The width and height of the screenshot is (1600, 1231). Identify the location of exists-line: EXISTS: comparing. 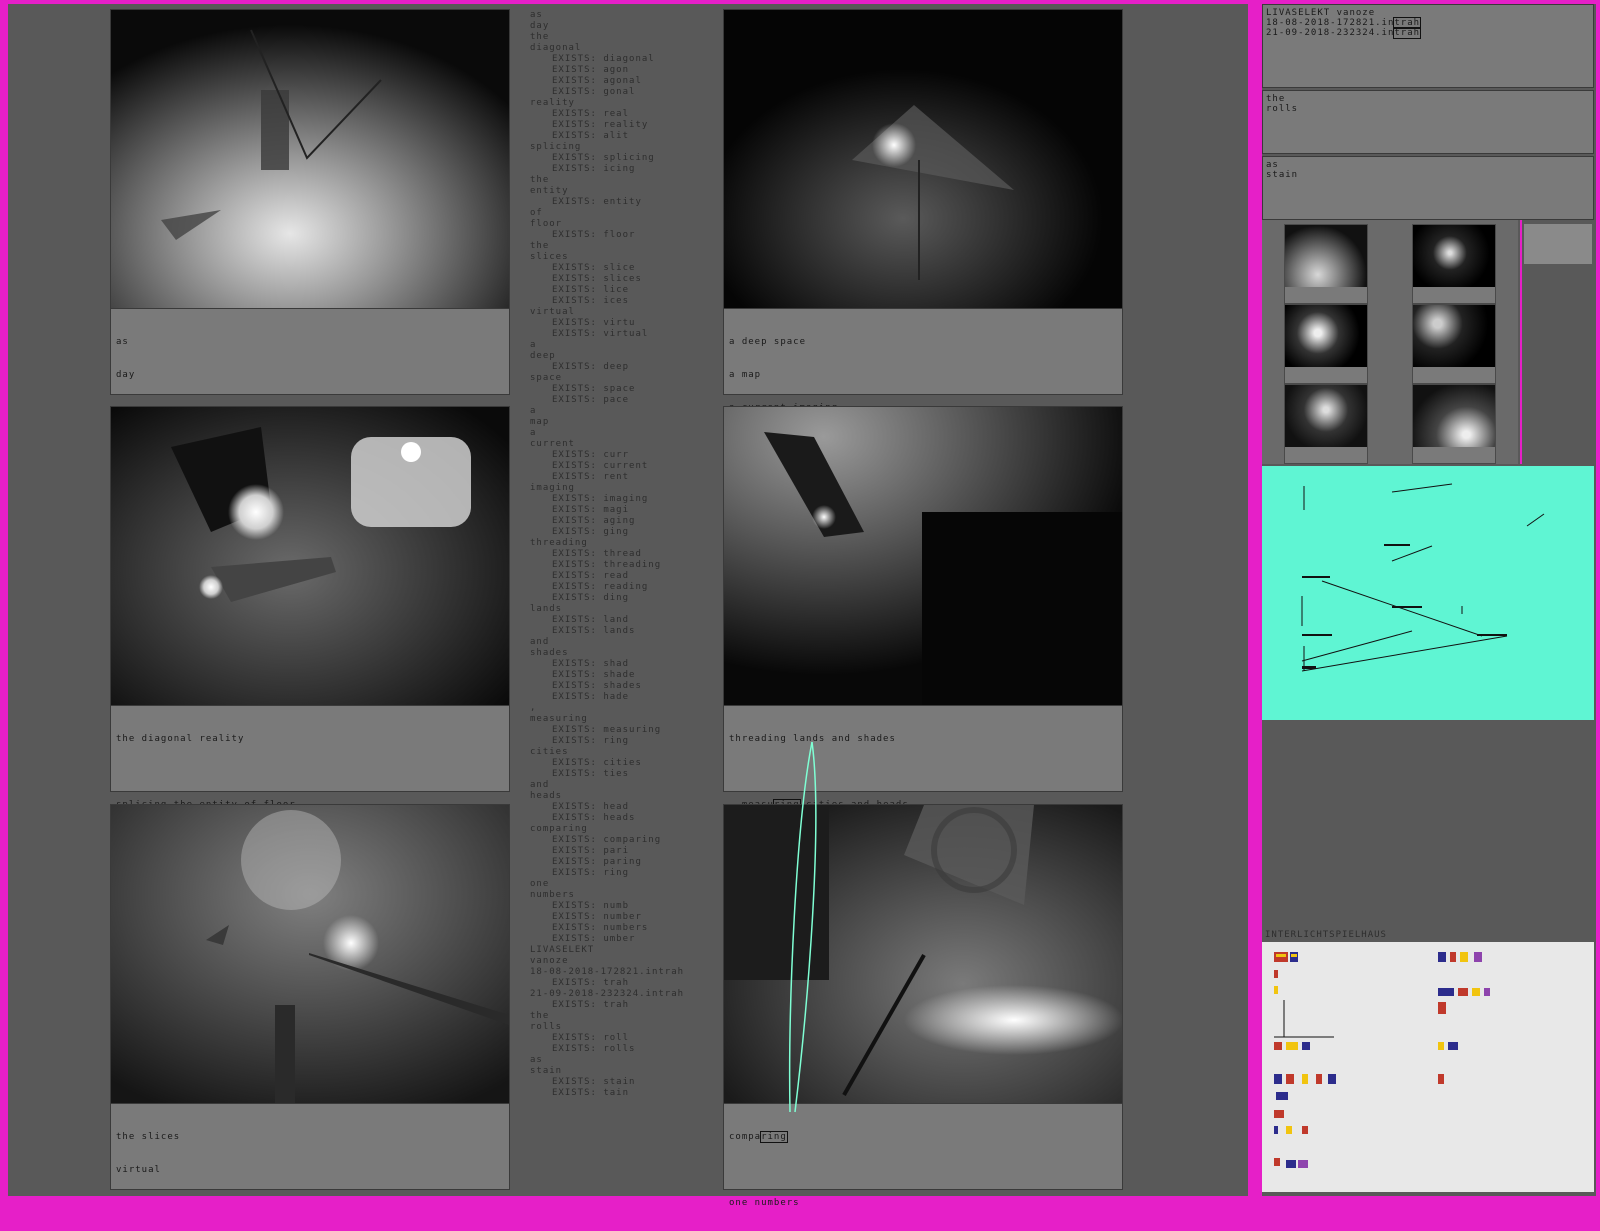
(607, 840).